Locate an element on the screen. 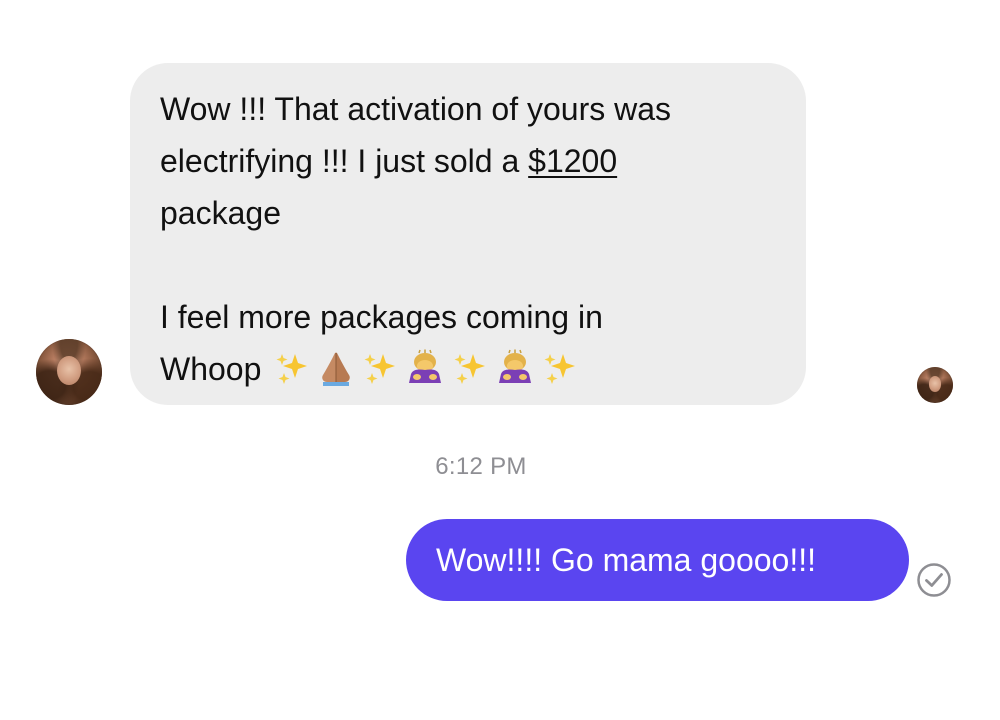  outgoing-message-bubble: Wow!!!! Go mama goooo!!! is located at coordinates (657, 560).